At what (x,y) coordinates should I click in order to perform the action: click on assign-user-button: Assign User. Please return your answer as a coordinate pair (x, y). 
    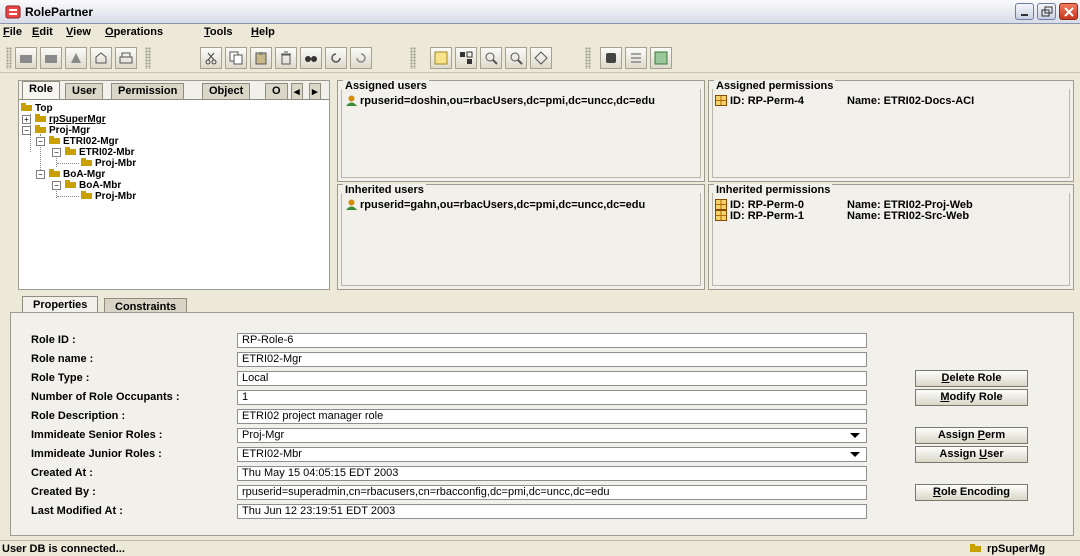
    Looking at the image, I should click on (971, 454).